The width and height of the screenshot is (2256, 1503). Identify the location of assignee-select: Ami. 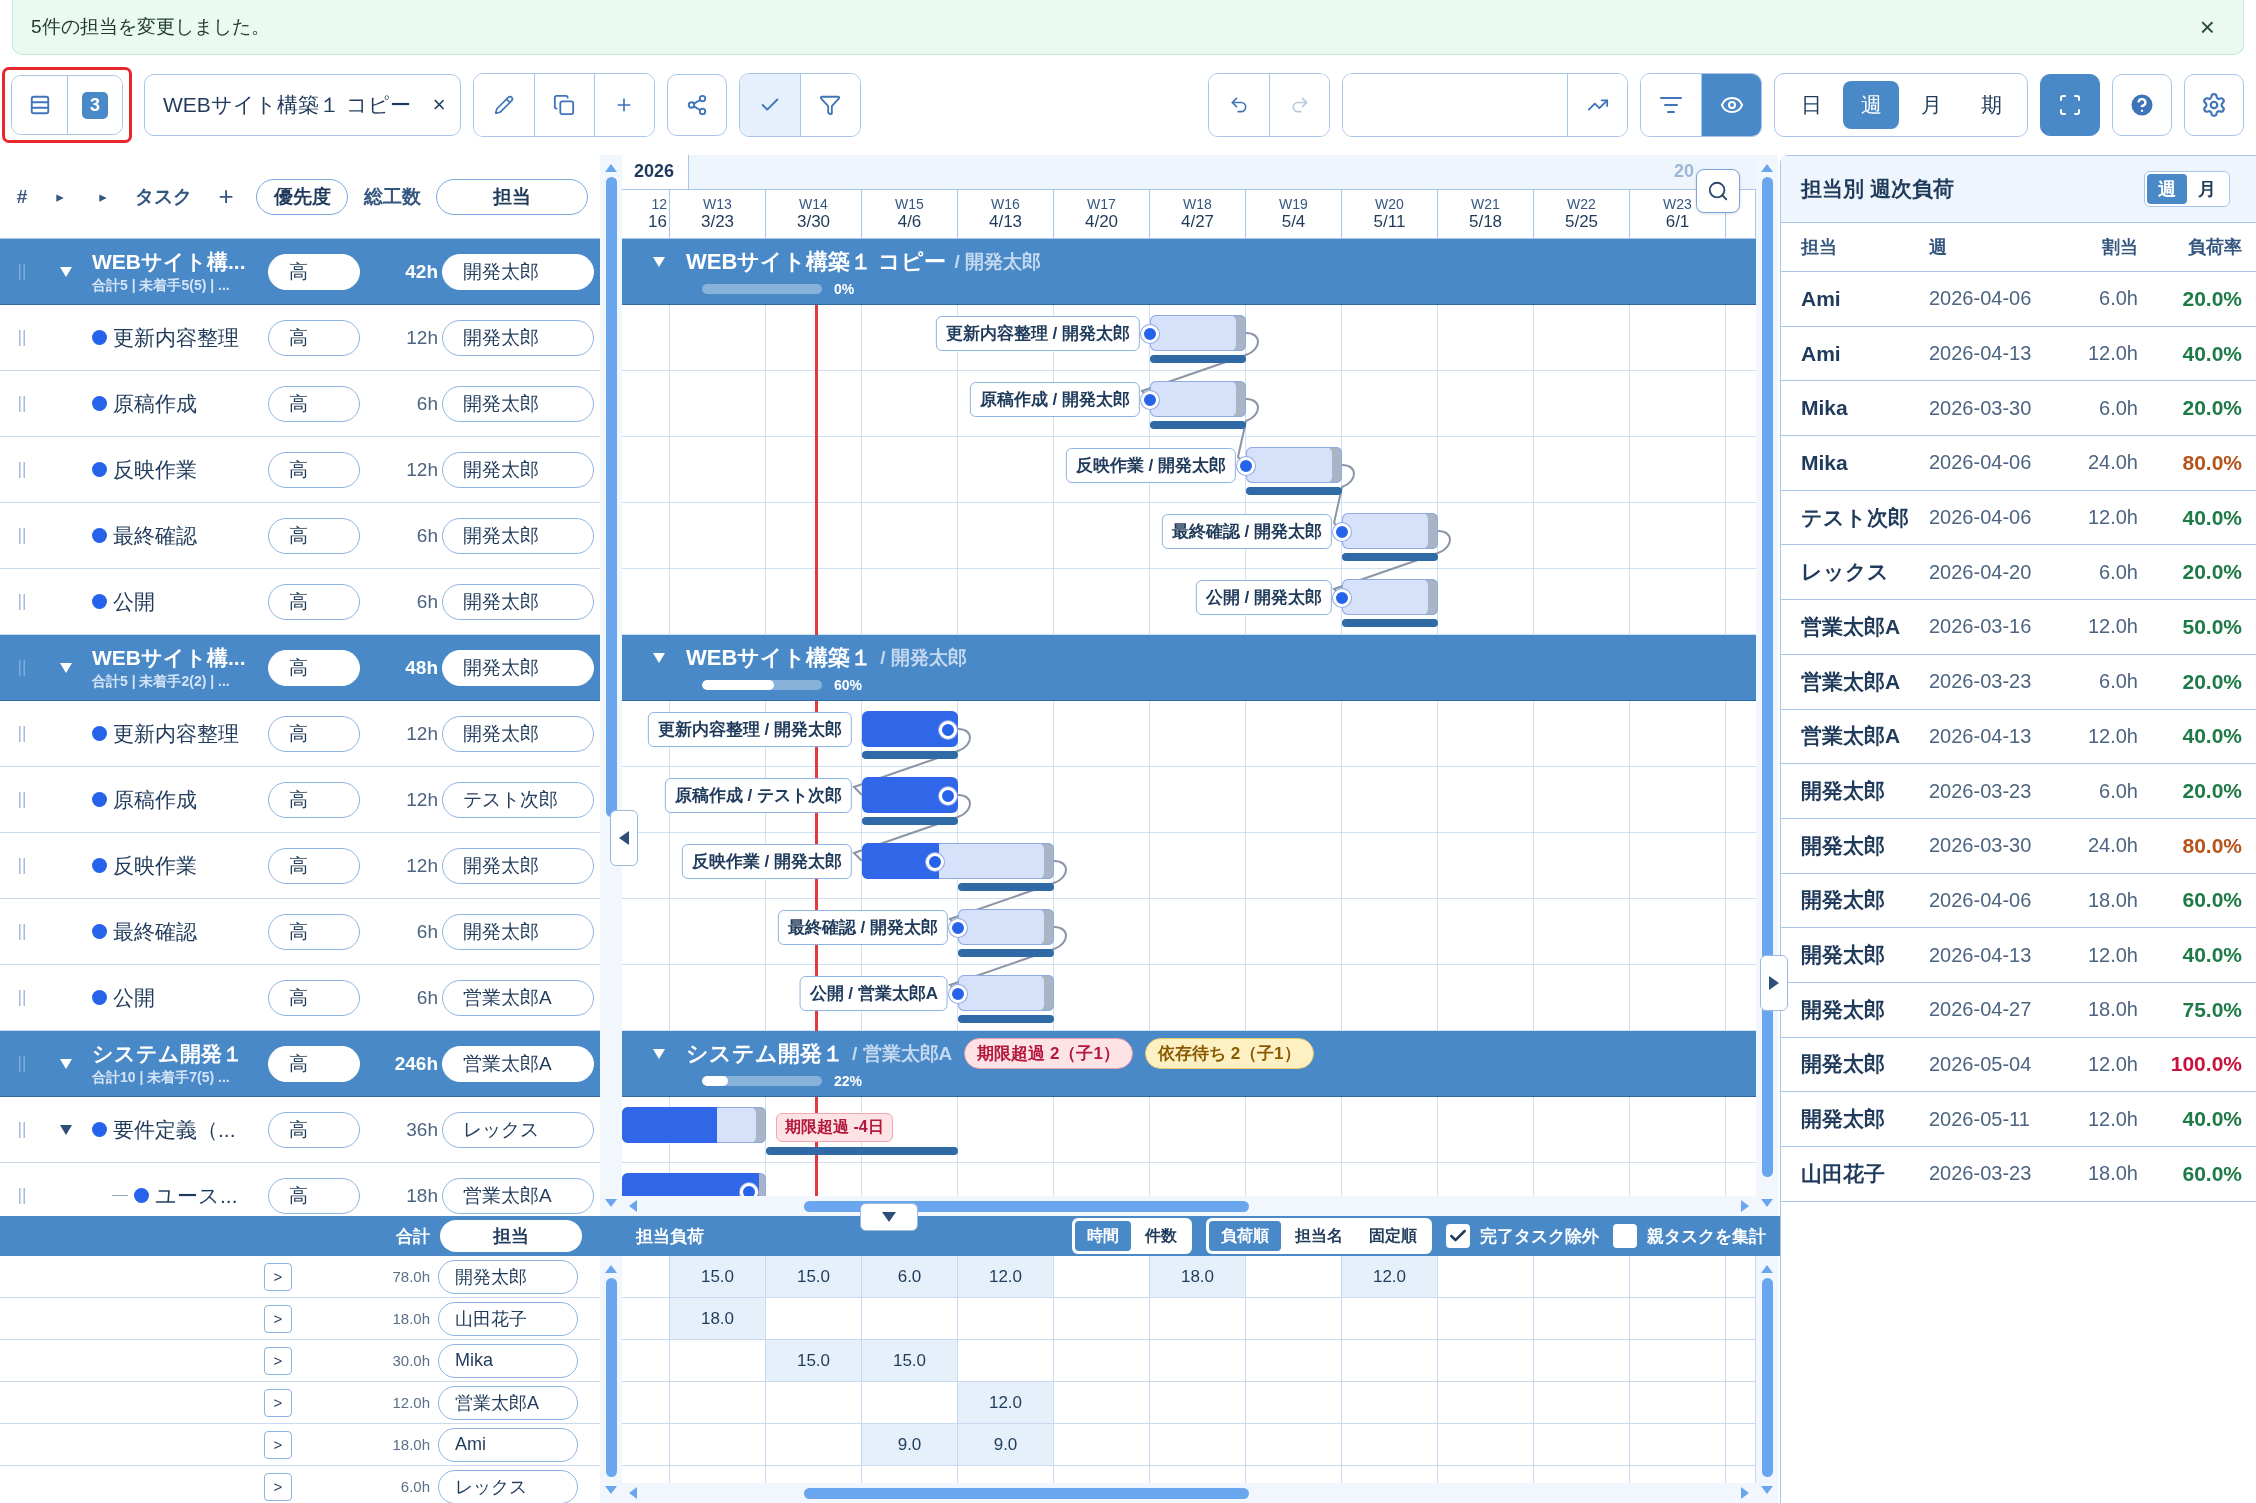
(508, 1444).